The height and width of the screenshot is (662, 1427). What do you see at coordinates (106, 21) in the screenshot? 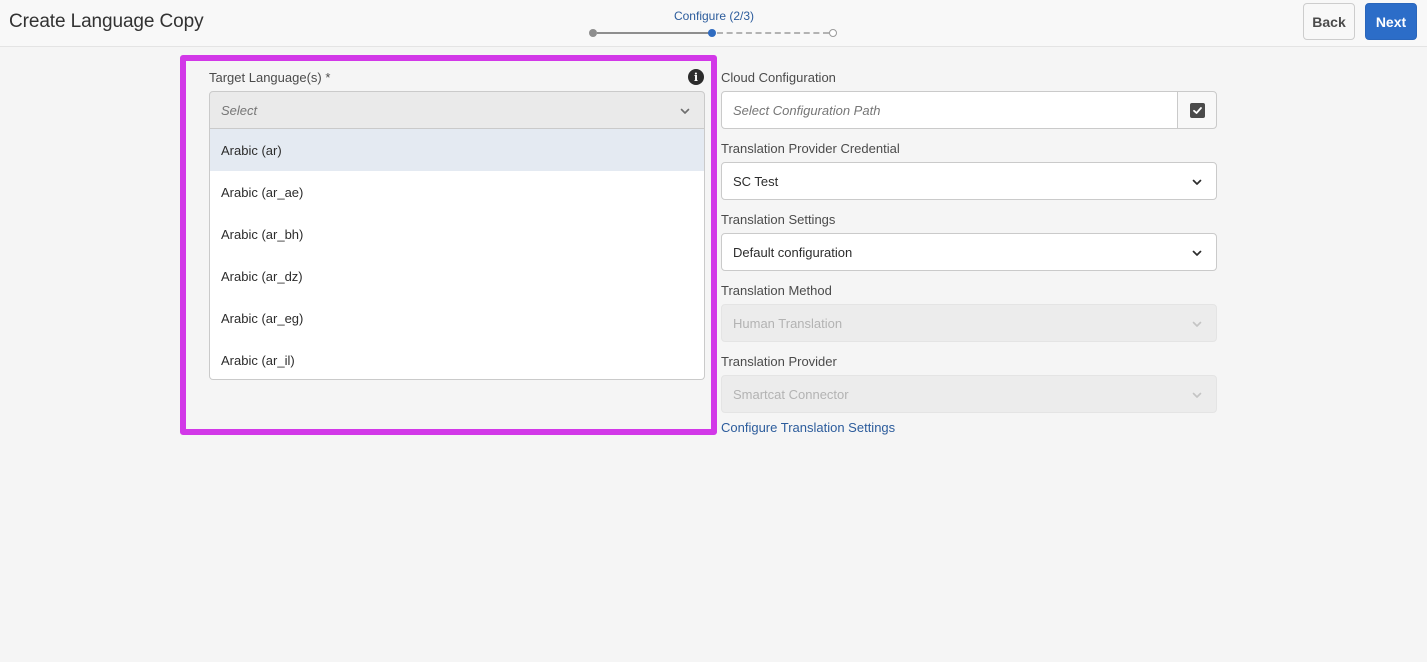
I see `page-title: Create Language Copy` at bounding box center [106, 21].